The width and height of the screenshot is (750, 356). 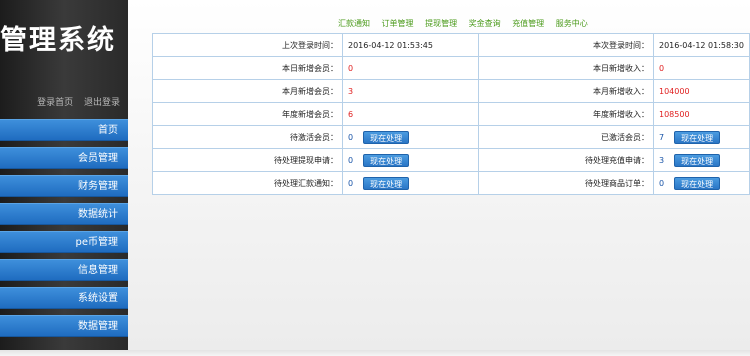 I want to click on sidebar-item-home: 首页, so click(x=64, y=130).